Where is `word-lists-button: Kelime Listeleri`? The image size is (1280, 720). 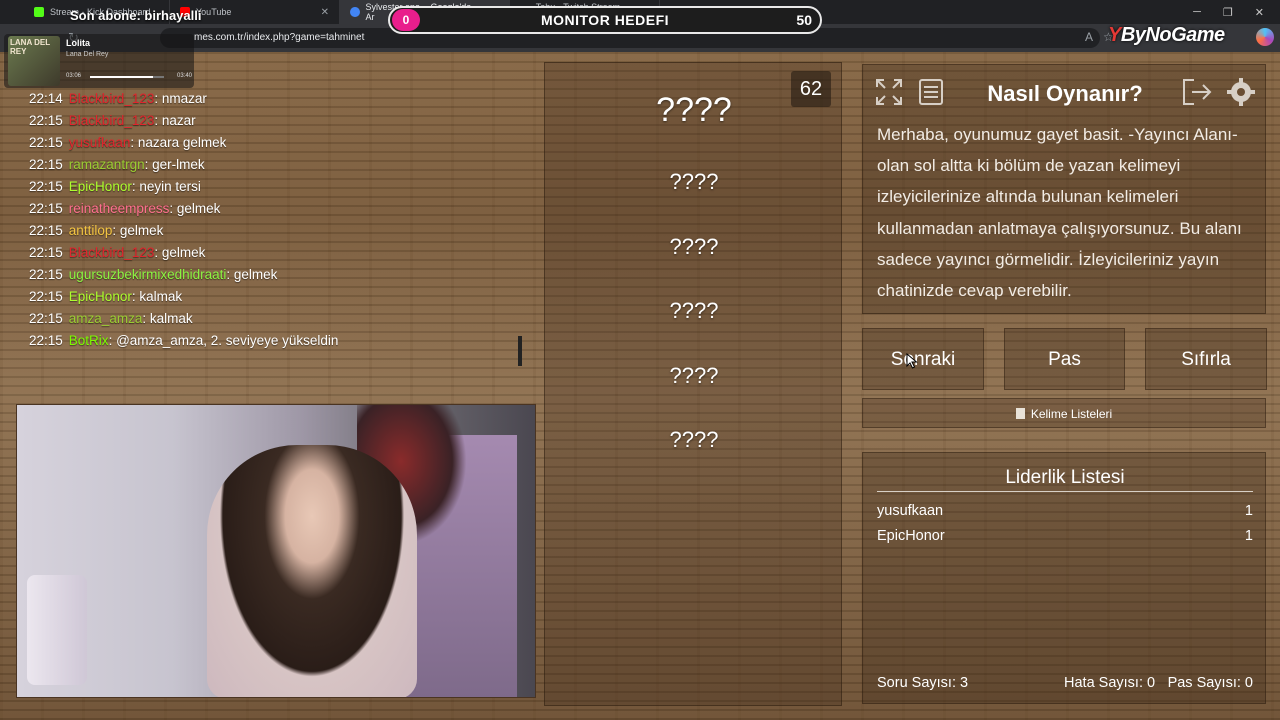
word-lists-button: Kelime Listeleri is located at coordinates (1064, 413).